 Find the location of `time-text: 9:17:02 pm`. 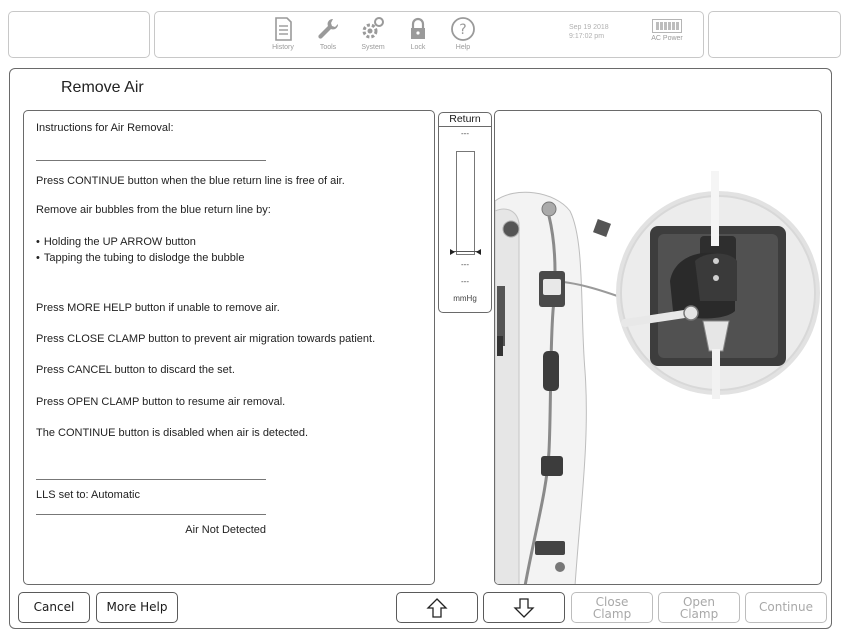

time-text: 9:17:02 pm is located at coordinates (587, 36).